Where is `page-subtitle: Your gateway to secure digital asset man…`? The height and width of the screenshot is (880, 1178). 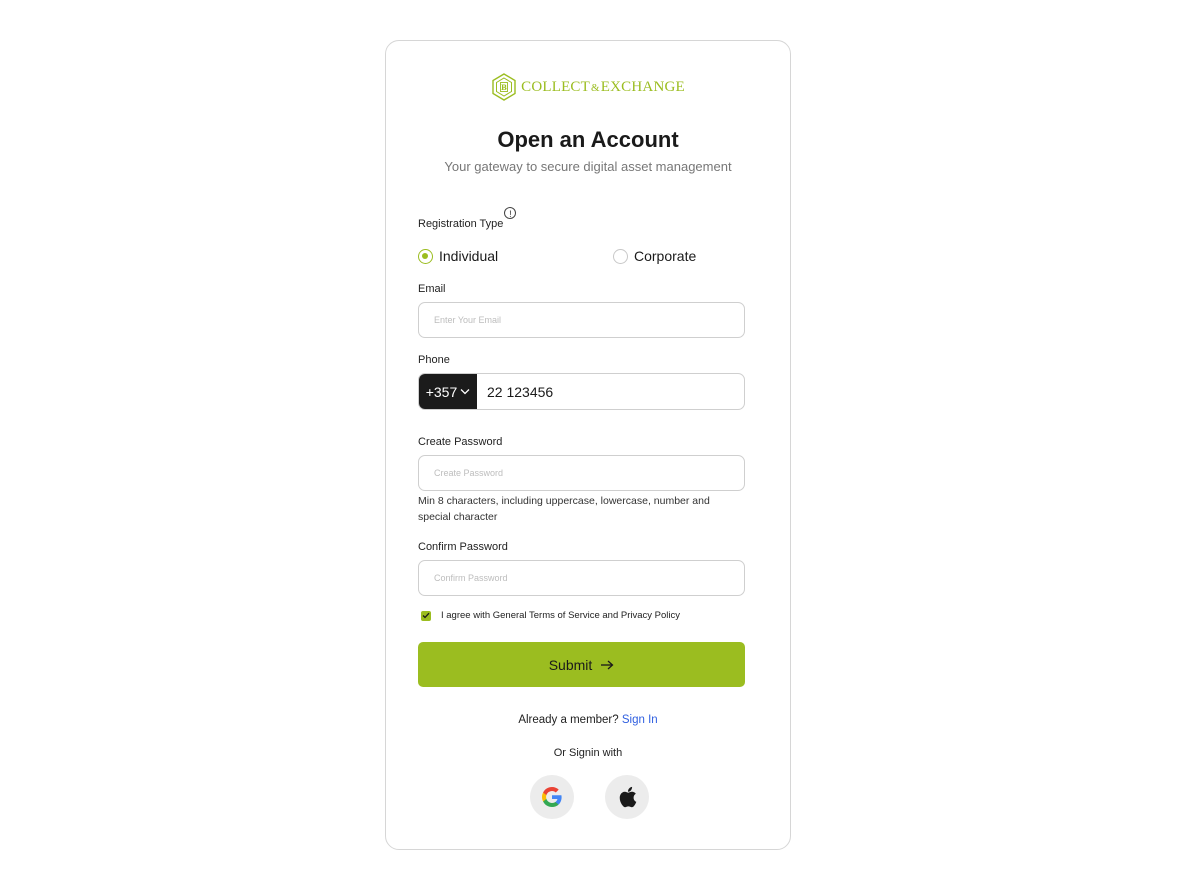
page-subtitle: Your gateway to secure digital asset man… is located at coordinates (588, 166).